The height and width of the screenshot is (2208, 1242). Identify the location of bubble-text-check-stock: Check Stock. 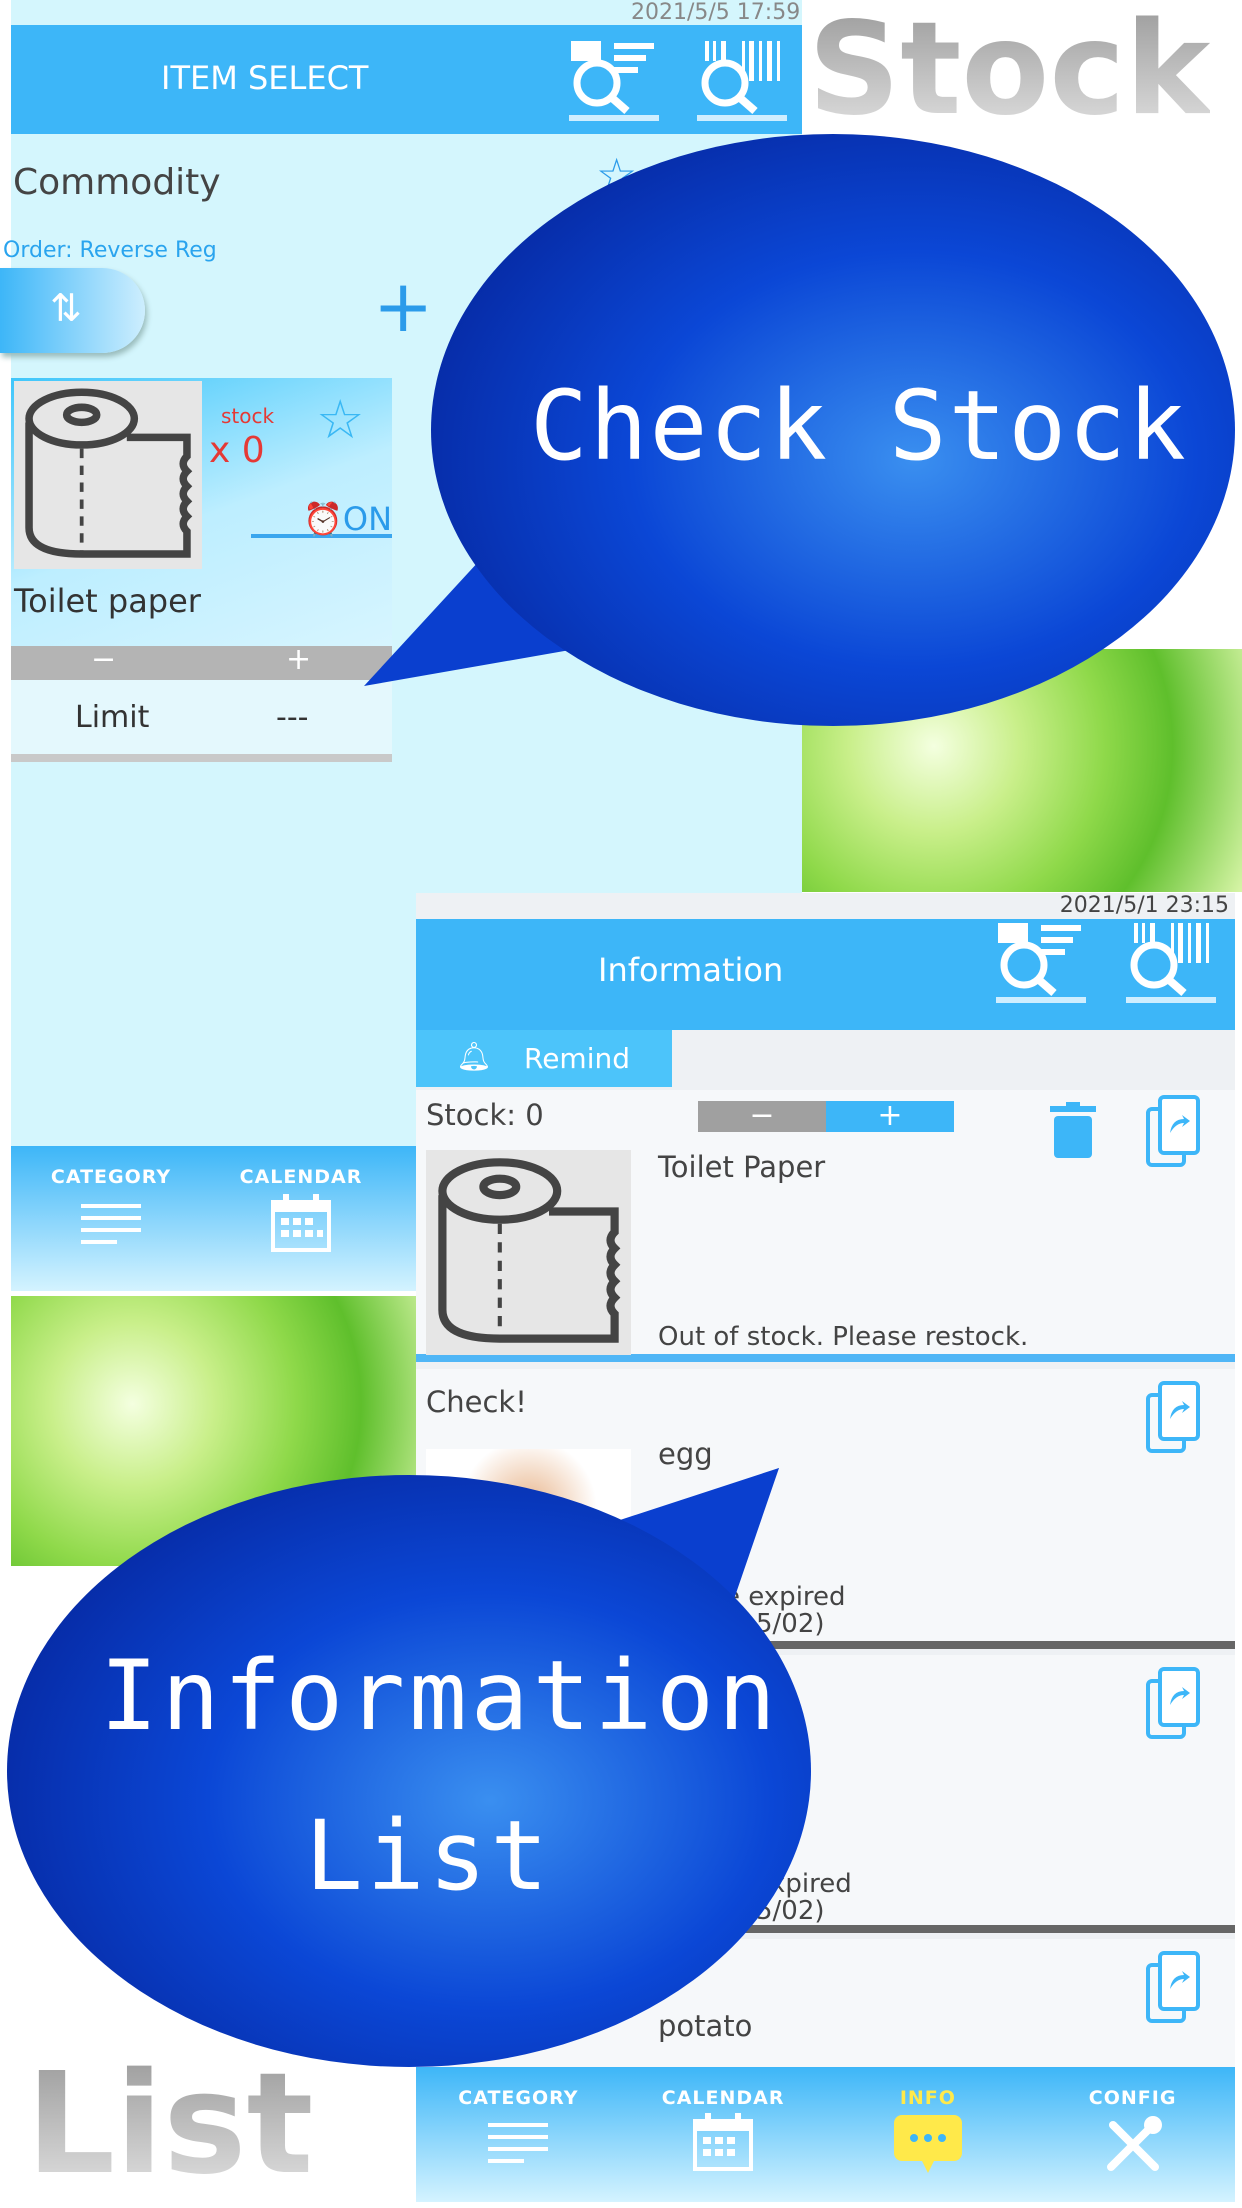
(859, 426).